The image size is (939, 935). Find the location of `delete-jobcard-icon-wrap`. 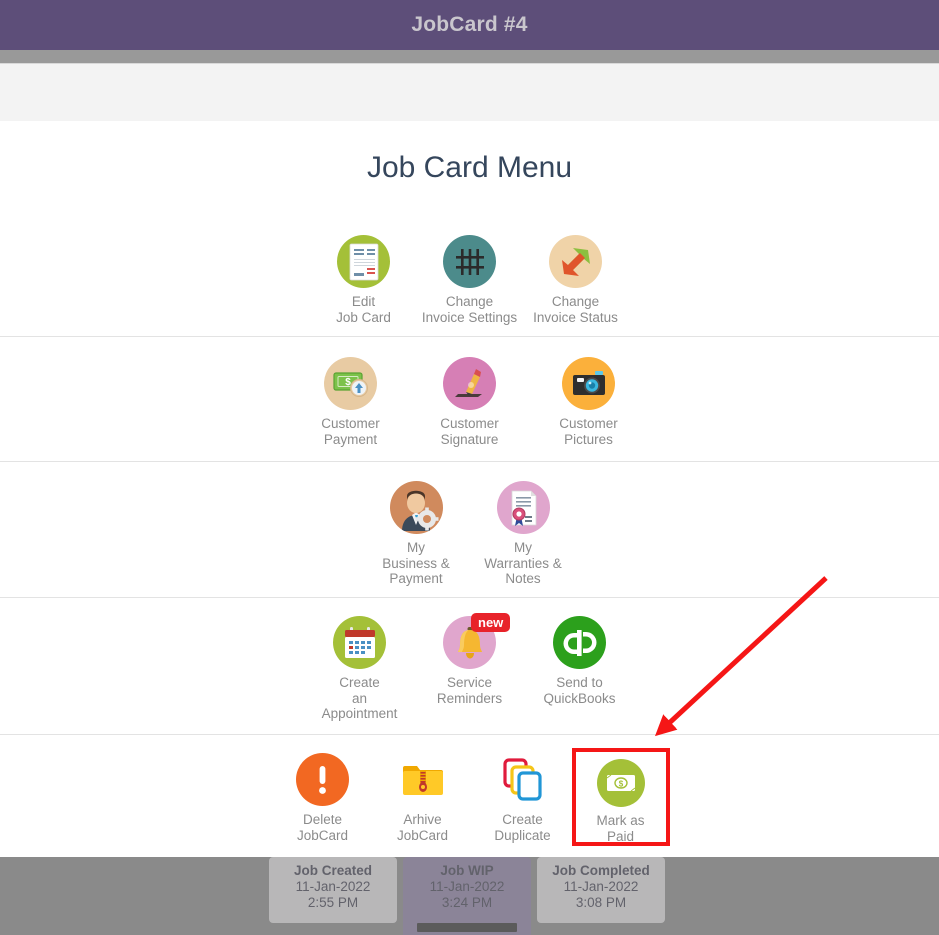

delete-jobcard-icon-wrap is located at coordinates (322, 779).